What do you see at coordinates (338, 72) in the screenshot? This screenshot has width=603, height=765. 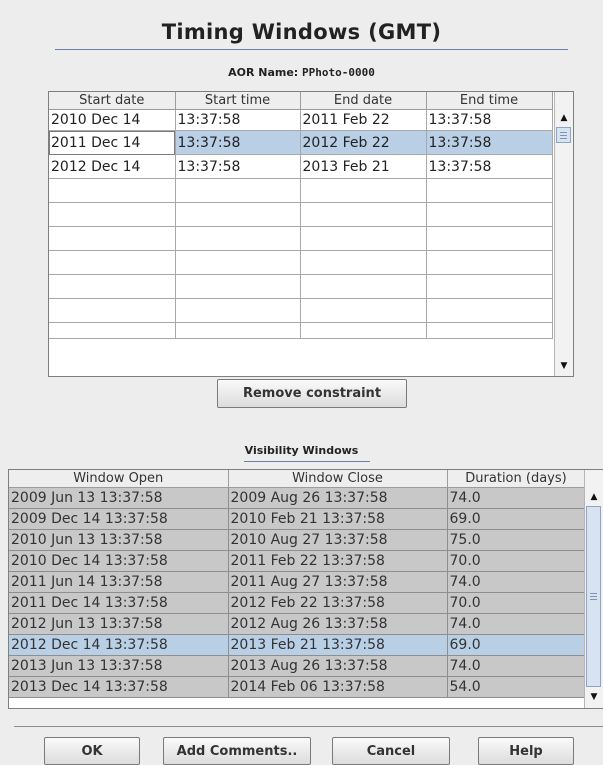 I see `aor-value: PPhoto-0000` at bounding box center [338, 72].